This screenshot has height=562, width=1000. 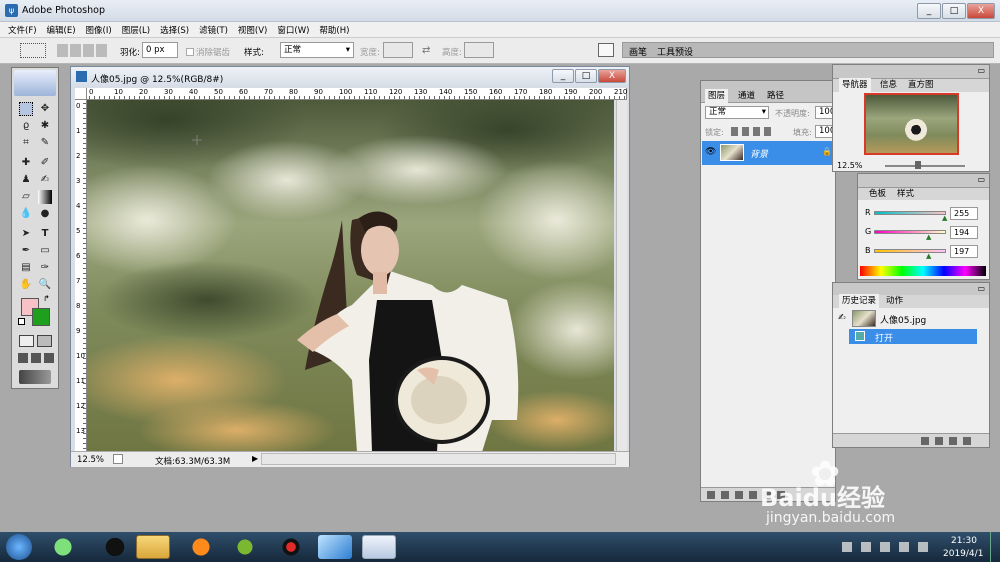 I want to click on doc-maximize-button: □, so click(x=586, y=76).